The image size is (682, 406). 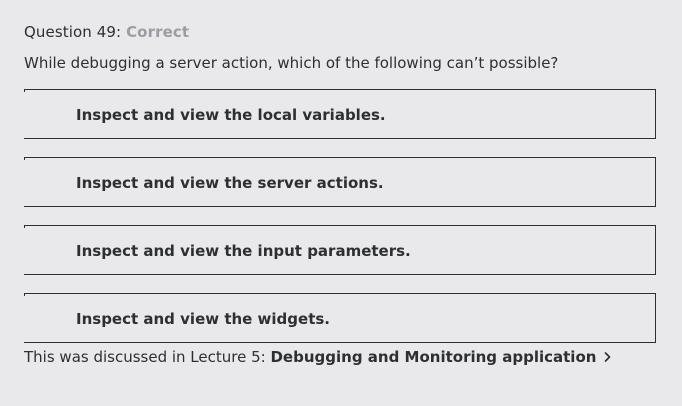 I want to click on answer-option-label: Inspect and view the server actions., so click(x=230, y=183).